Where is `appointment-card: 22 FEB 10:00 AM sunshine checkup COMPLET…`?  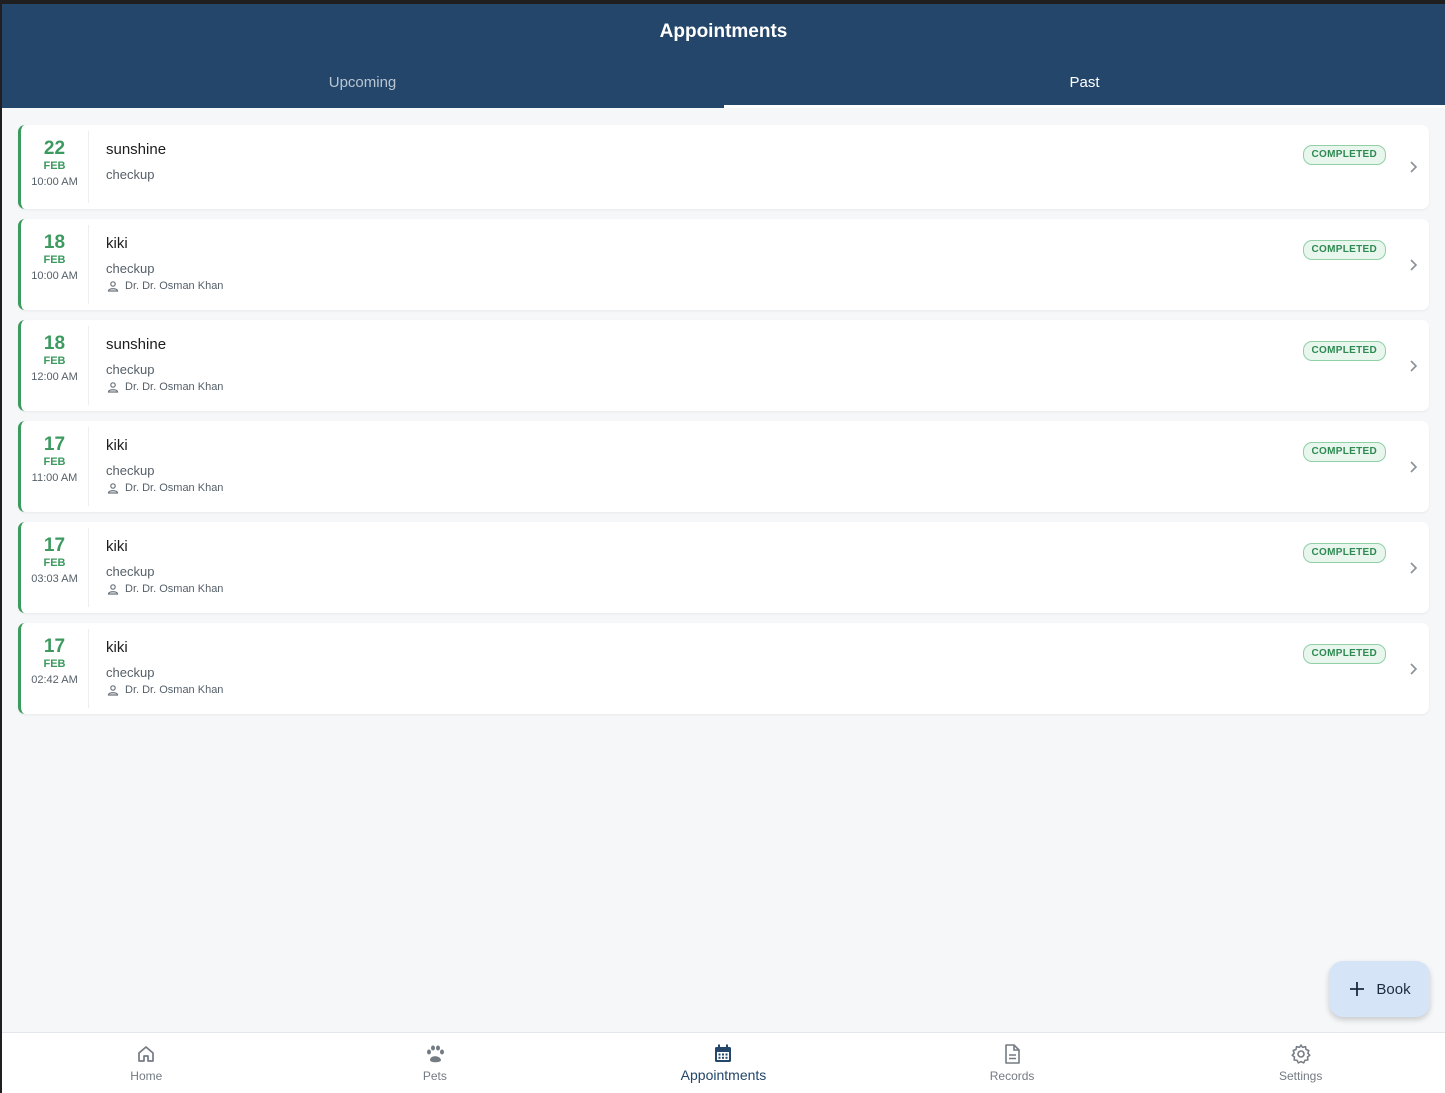
appointment-card: 22 FEB 10:00 AM sunshine checkup COMPLET… is located at coordinates (723, 167).